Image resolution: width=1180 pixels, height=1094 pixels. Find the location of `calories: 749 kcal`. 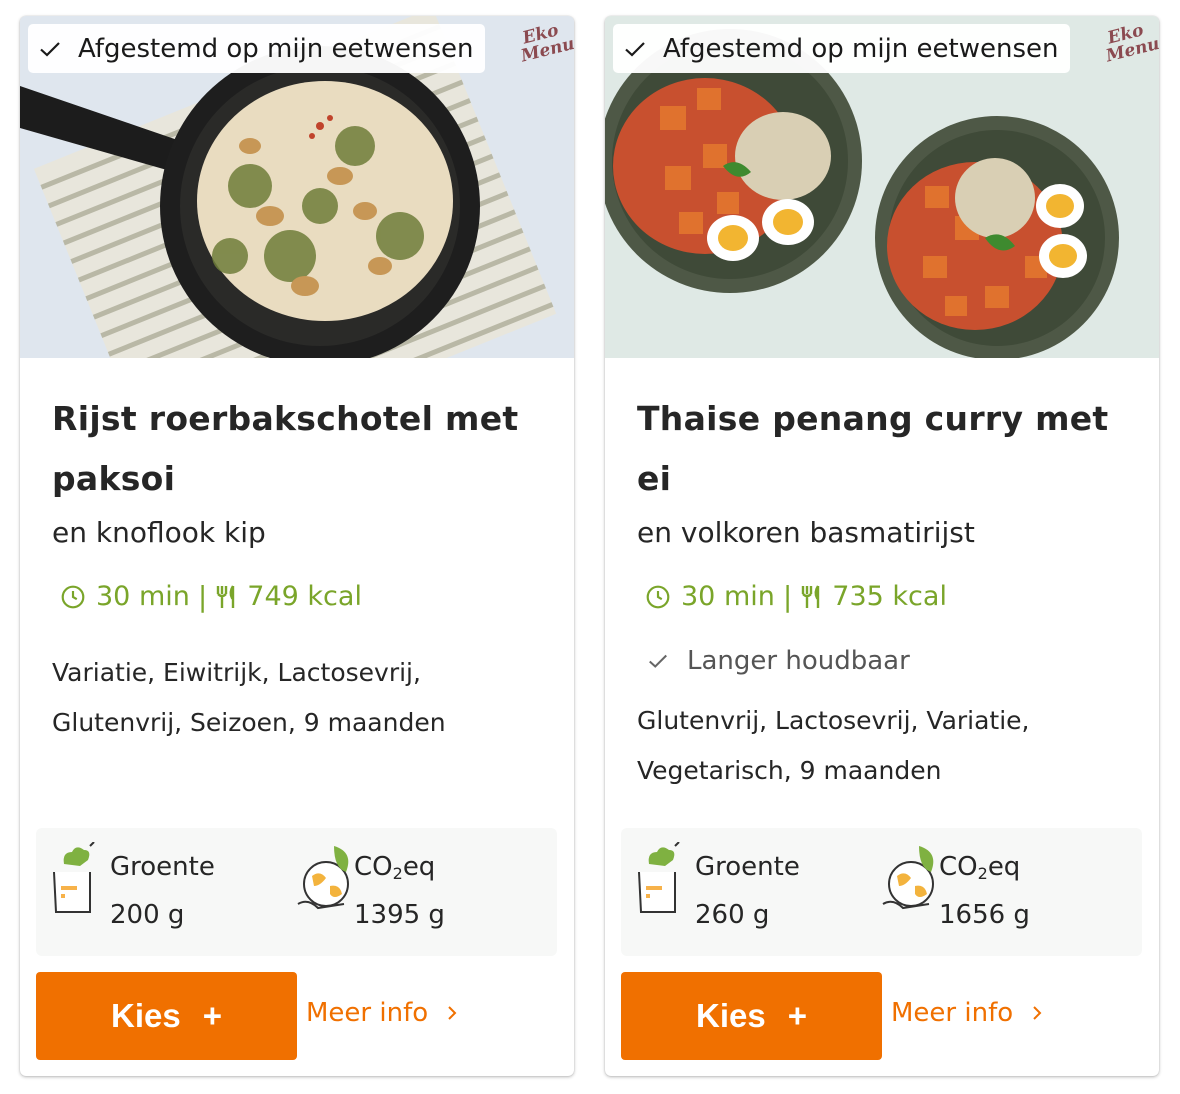

calories: 749 kcal is located at coordinates (304, 596).